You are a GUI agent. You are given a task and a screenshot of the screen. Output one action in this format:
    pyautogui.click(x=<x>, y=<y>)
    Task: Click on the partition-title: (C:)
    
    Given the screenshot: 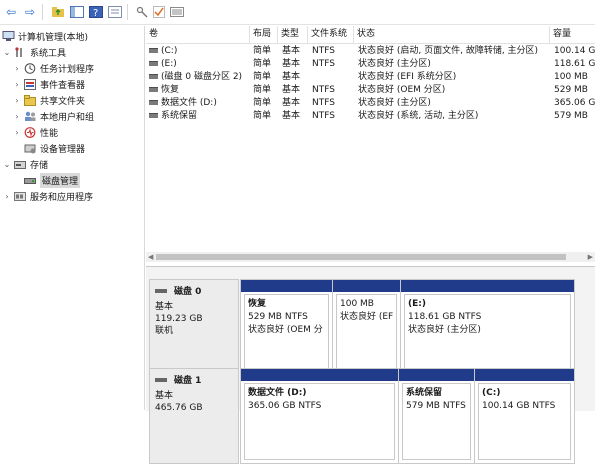 What is the action you would take?
    pyautogui.click(x=491, y=393)
    